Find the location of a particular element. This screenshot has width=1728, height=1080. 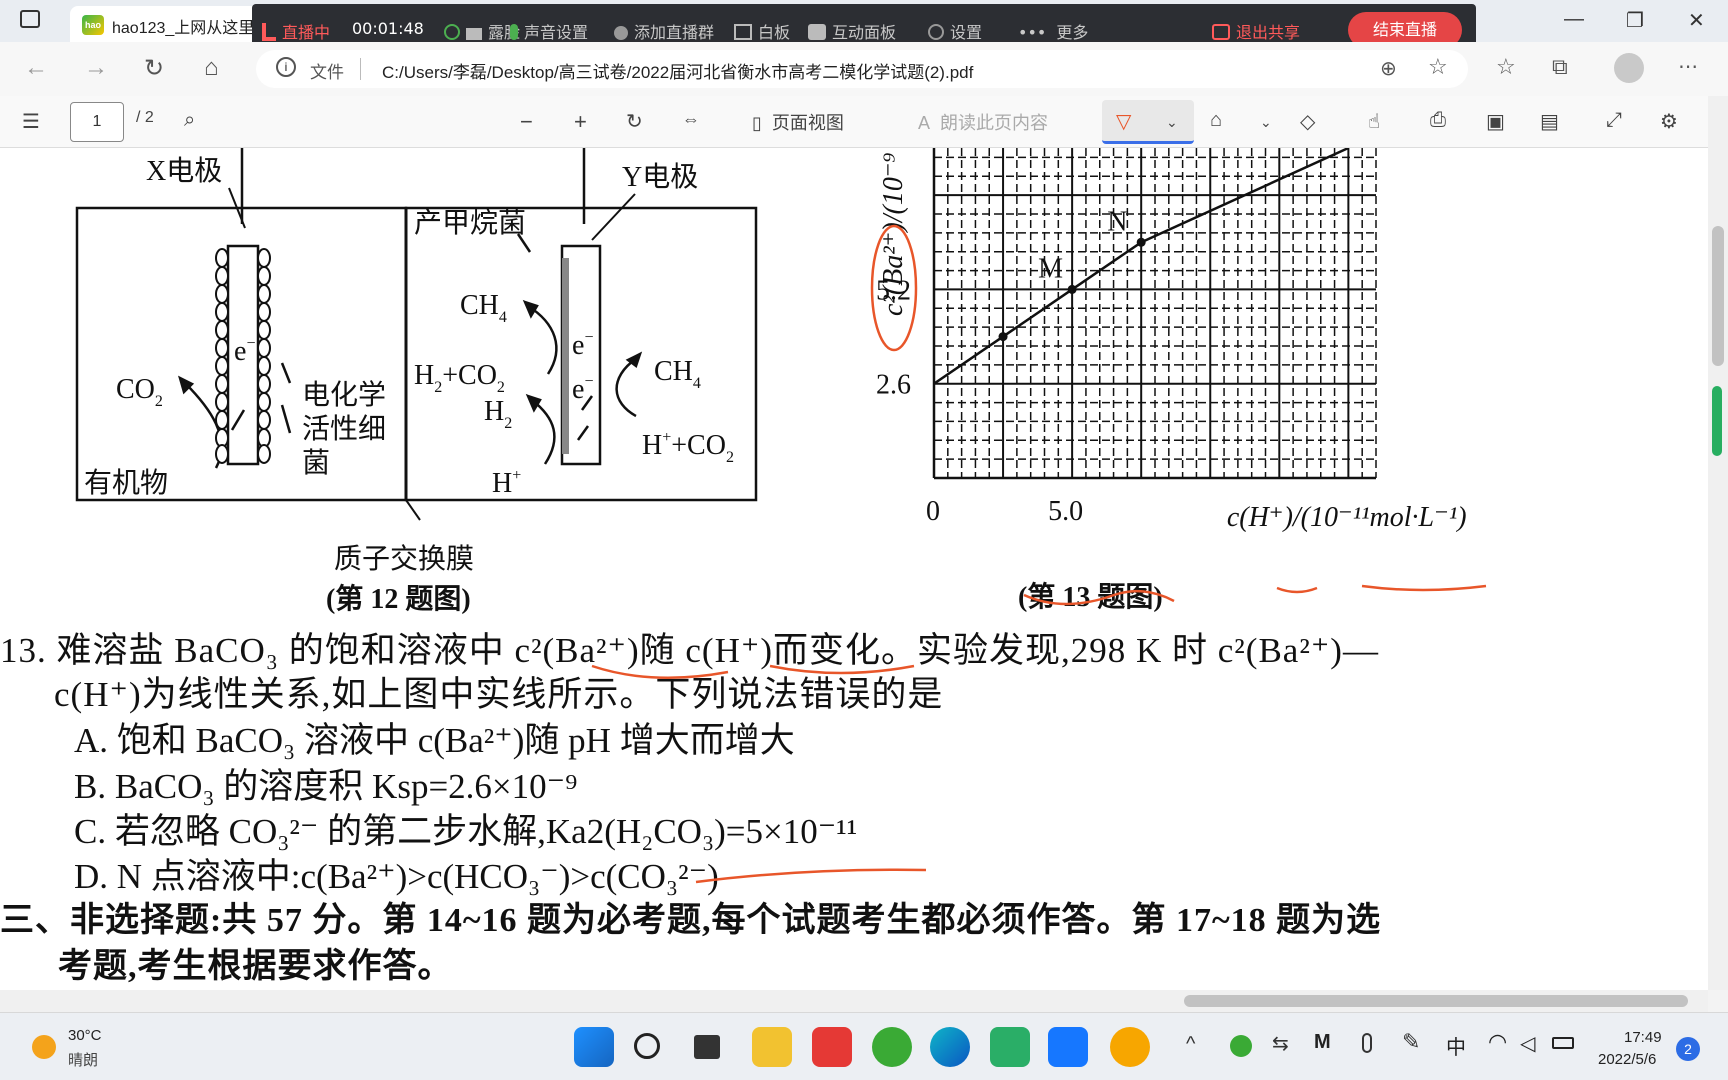

touch-icon: ☝ is located at coordinates (1374, 121).